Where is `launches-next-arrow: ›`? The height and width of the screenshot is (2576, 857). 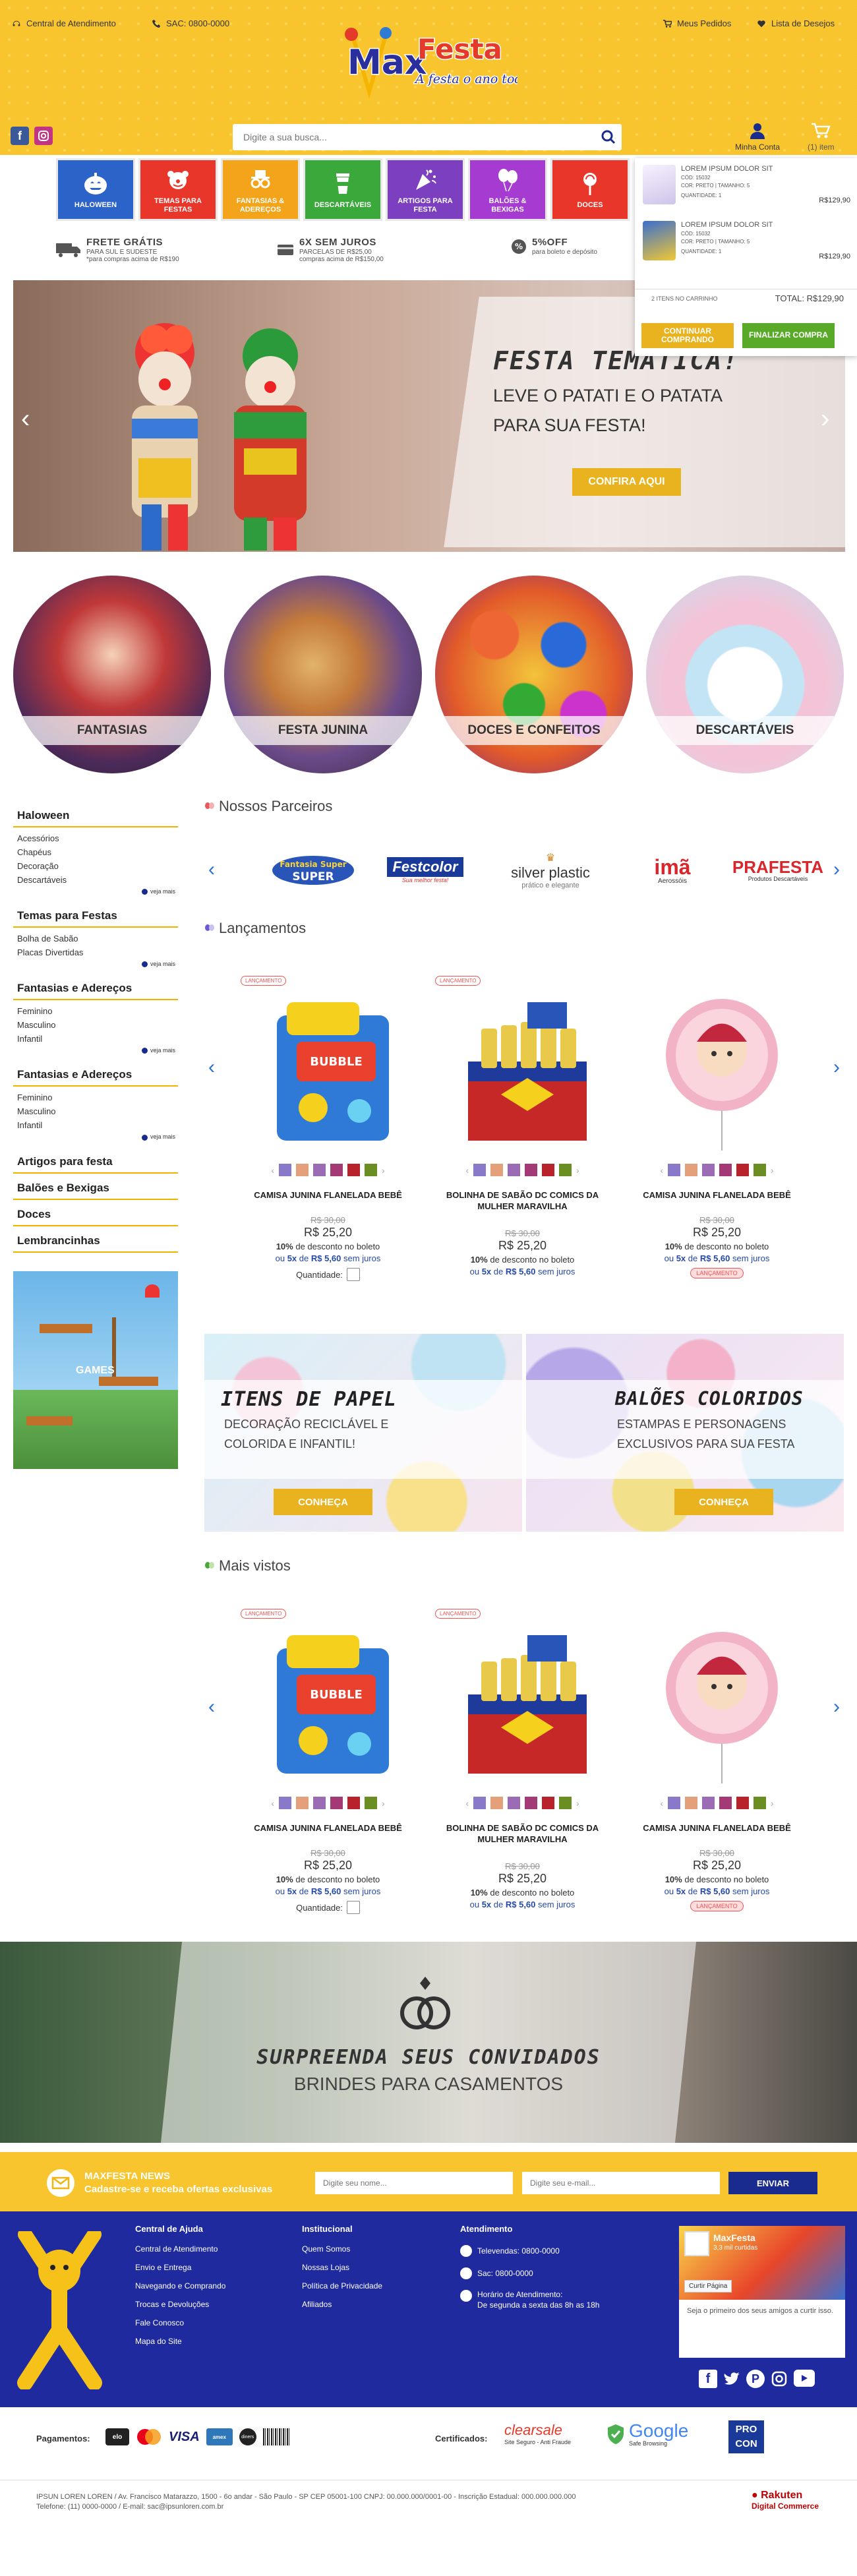
launches-next-arrow: › is located at coordinates (836, 1067).